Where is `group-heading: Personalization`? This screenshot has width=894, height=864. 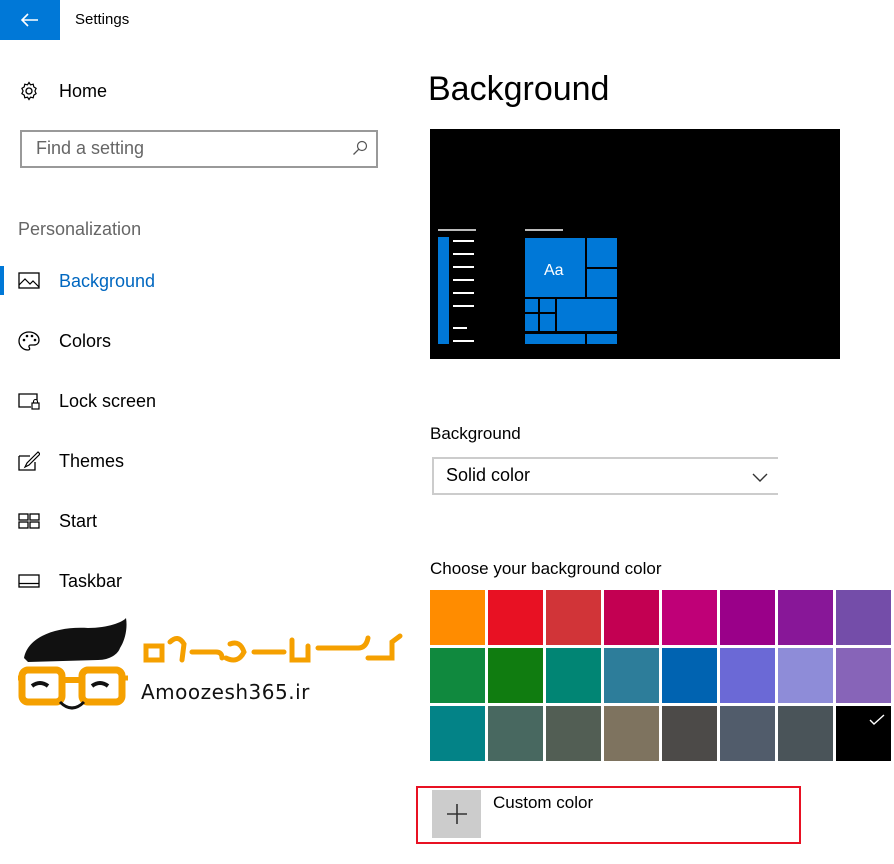 group-heading: Personalization is located at coordinates (80, 229).